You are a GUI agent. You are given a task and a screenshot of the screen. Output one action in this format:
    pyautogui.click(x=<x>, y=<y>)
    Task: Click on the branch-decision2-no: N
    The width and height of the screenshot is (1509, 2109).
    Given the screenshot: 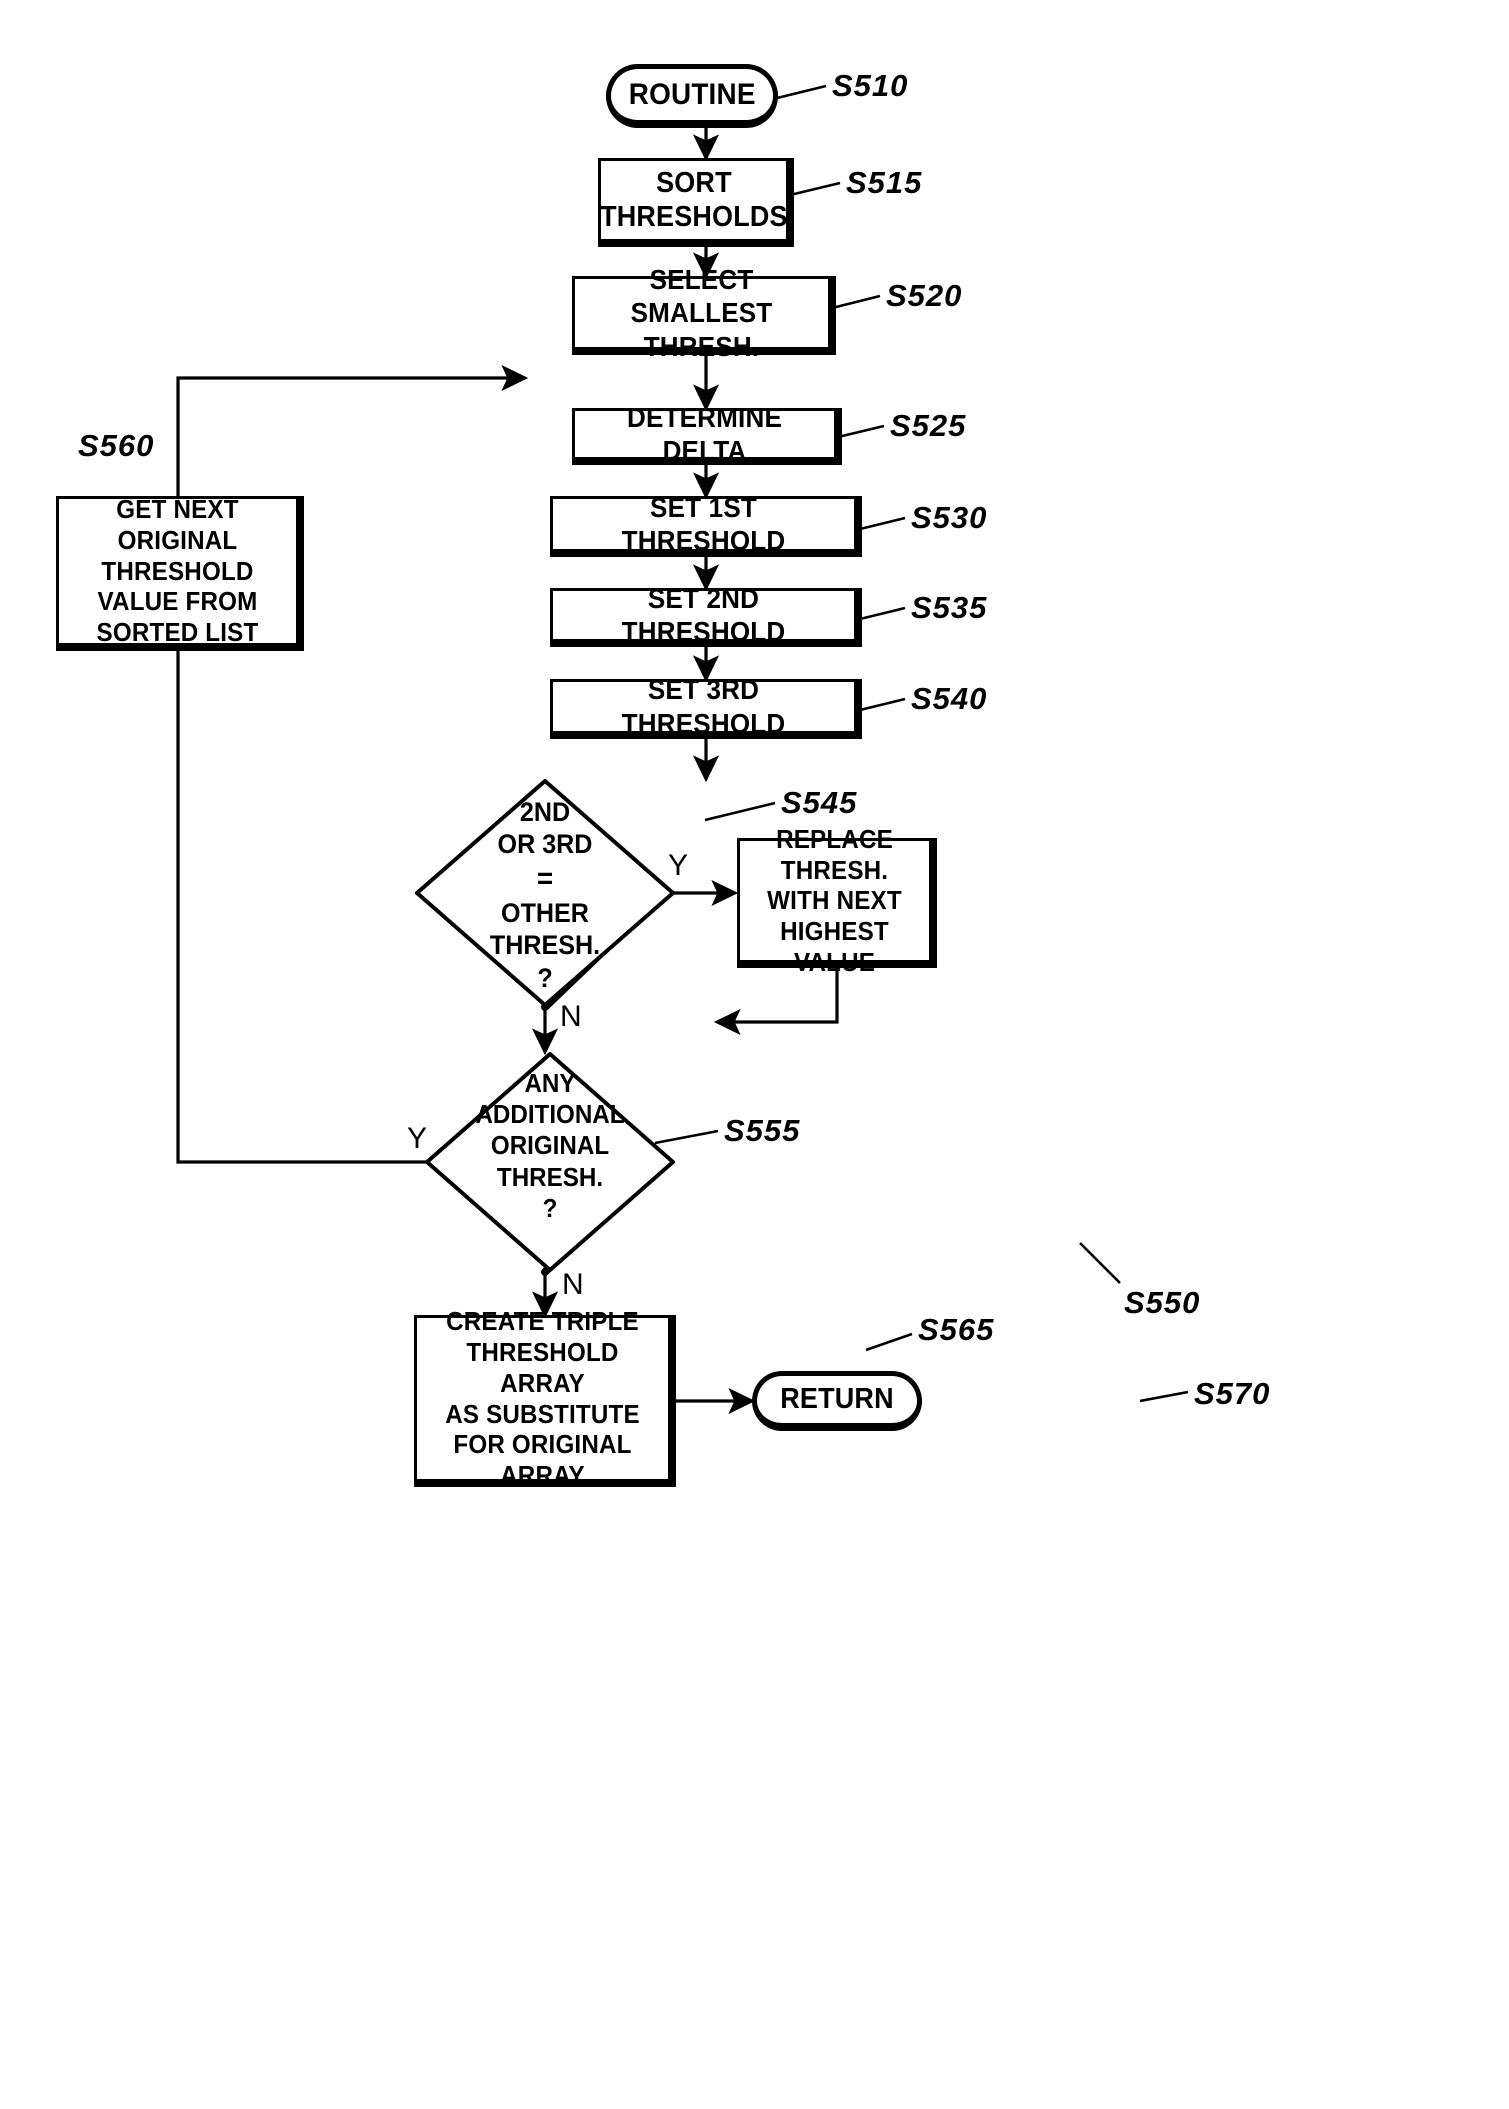 What is the action you would take?
    pyautogui.click(x=573, y=1284)
    